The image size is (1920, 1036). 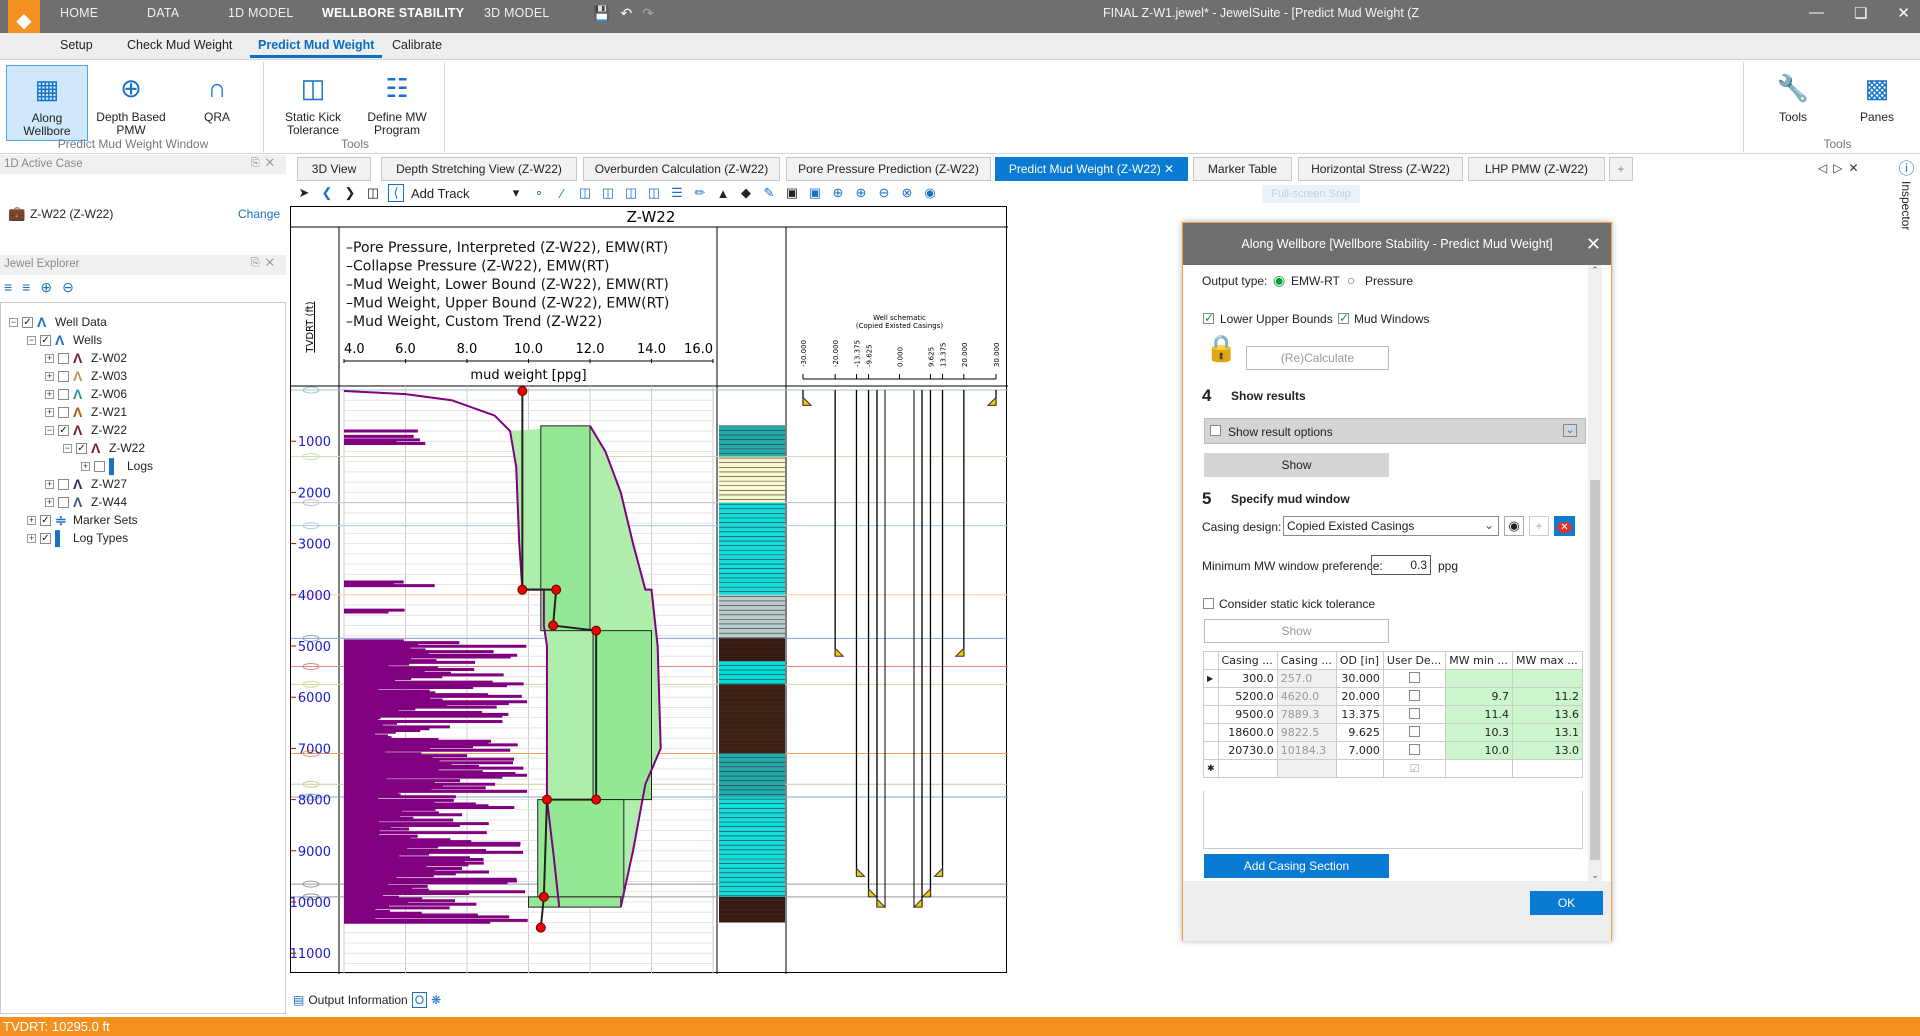 I want to click on merge-icon: ◫, so click(x=631, y=193).